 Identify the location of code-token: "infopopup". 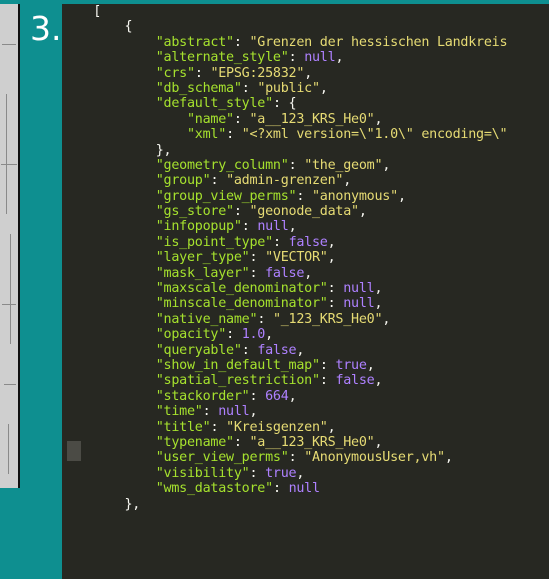
(198, 227).